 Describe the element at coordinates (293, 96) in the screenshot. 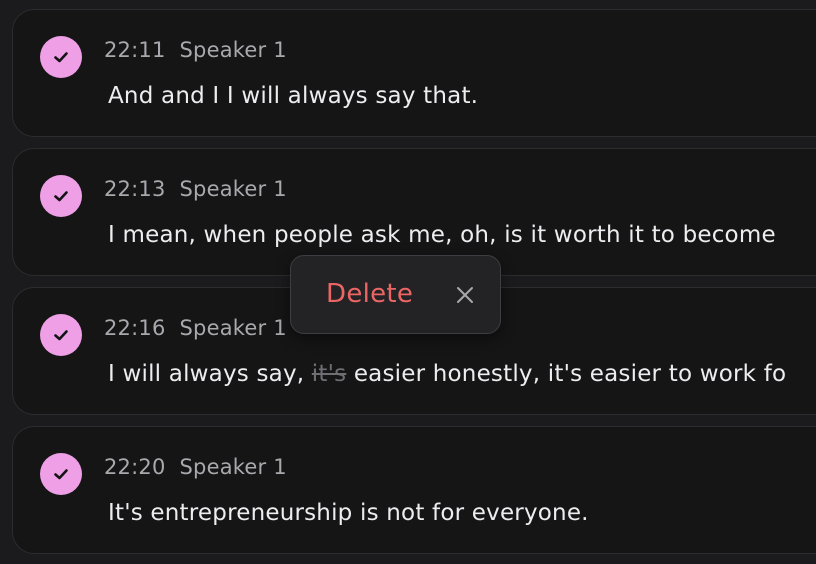

I see `segment-text: And and I I will always say that.` at that location.